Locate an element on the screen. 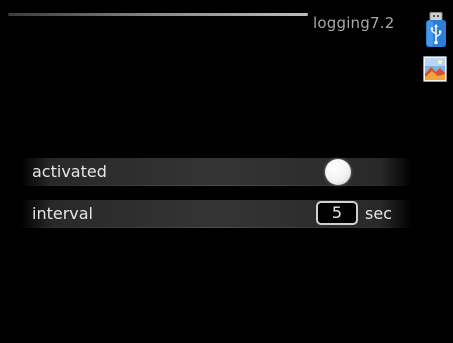  setting-row-interval: interval 5 sec is located at coordinates (216, 214).